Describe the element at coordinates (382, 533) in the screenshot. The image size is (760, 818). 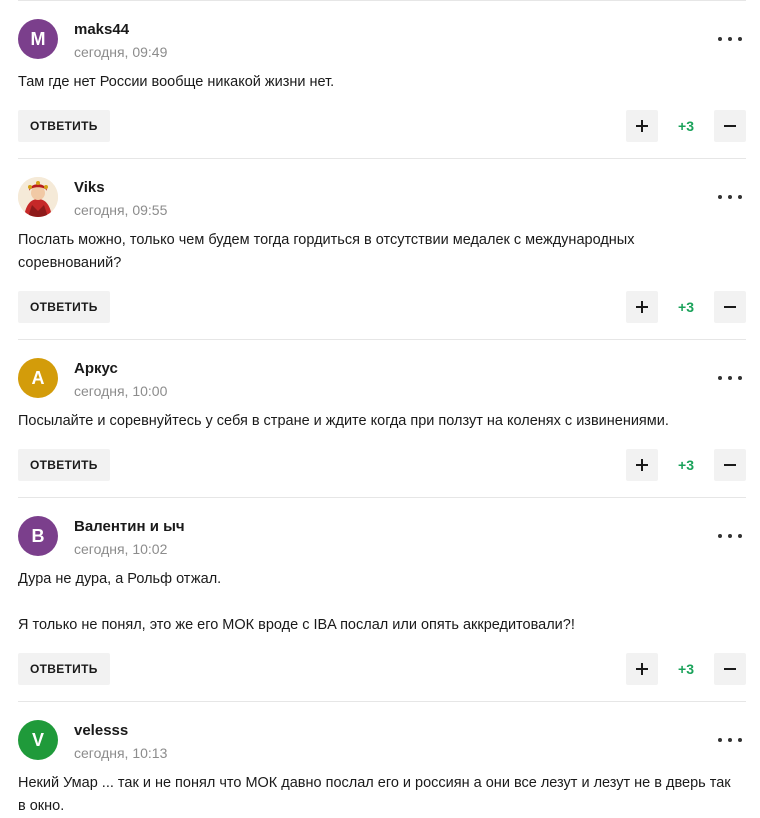
I see `comment-header: B Валентин и ыч сегодня, 10:02` at that location.